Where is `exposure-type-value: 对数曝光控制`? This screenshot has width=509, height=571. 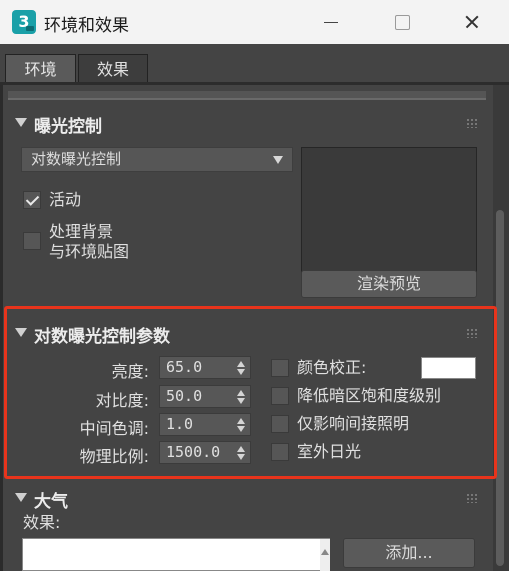 exposure-type-value: 对数曝光控制 is located at coordinates (76, 159).